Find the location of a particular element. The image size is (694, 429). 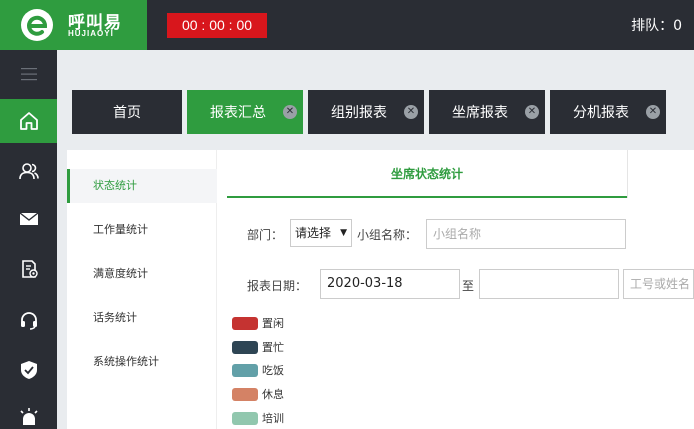

date-to-input is located at coordinates (549, 284).